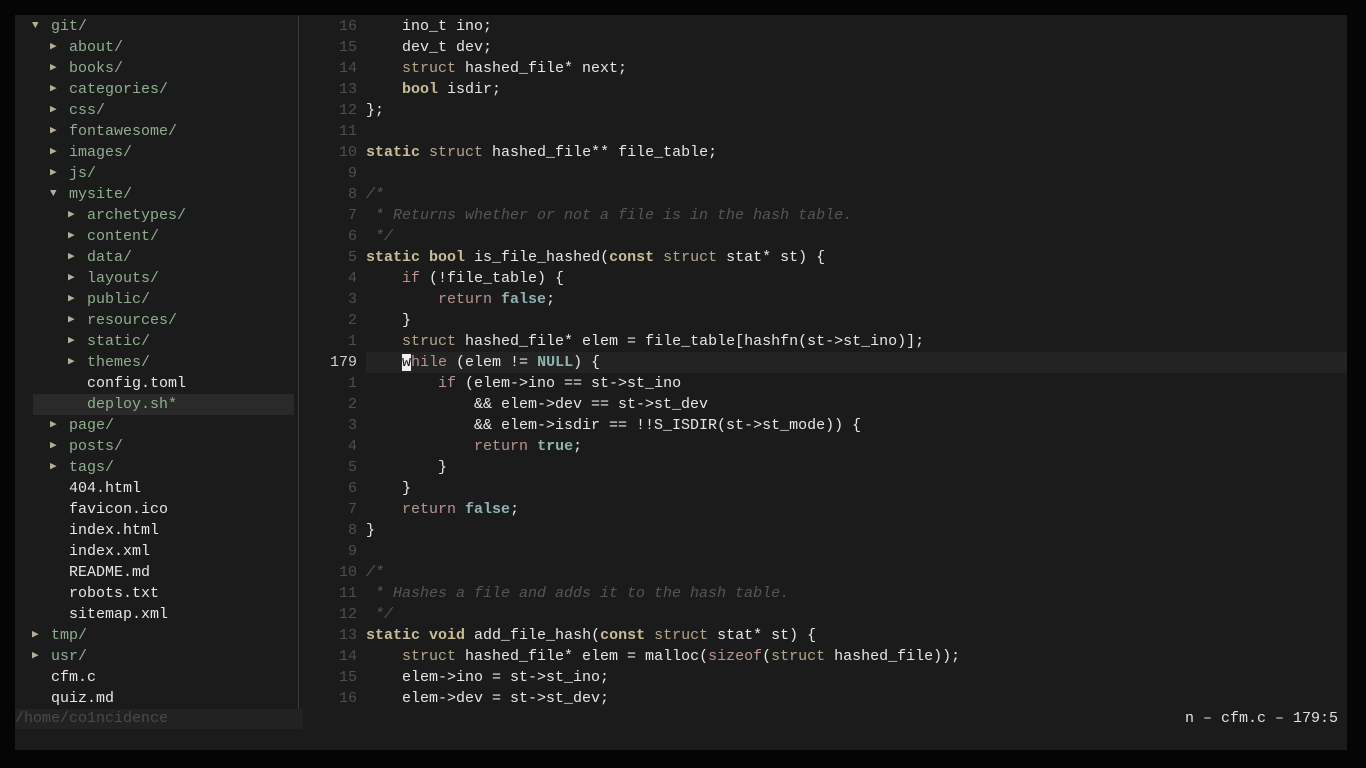  I want to click on tree-folder: ▶ data/, so click(155, 257).